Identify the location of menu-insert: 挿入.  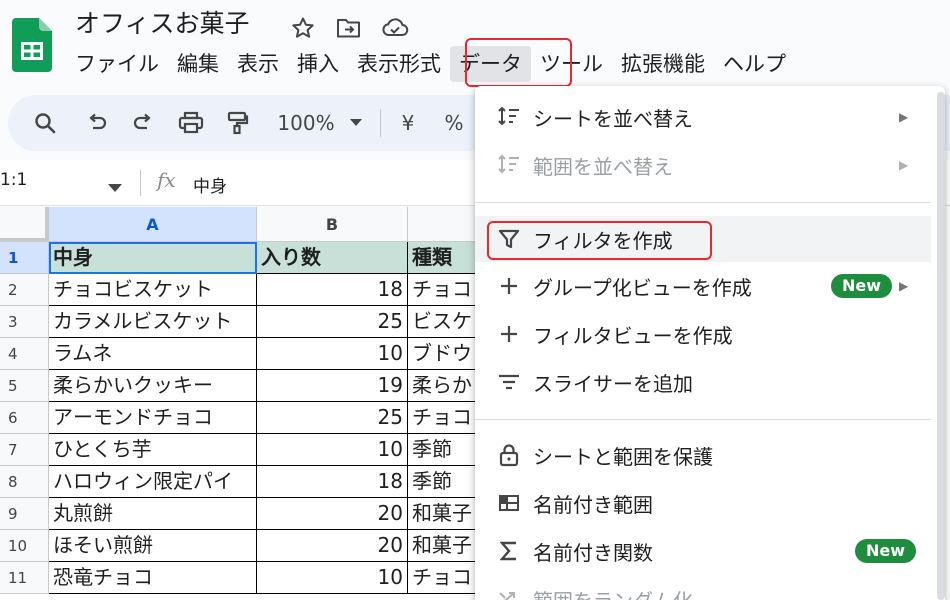
(318, 64).